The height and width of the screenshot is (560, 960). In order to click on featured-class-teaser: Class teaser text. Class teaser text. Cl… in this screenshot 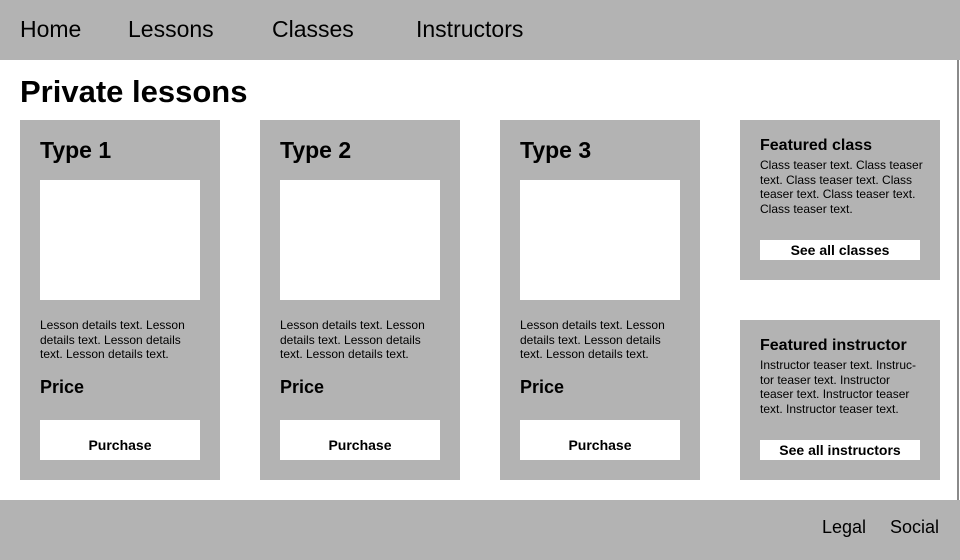, I will do `click(841, 187)`.